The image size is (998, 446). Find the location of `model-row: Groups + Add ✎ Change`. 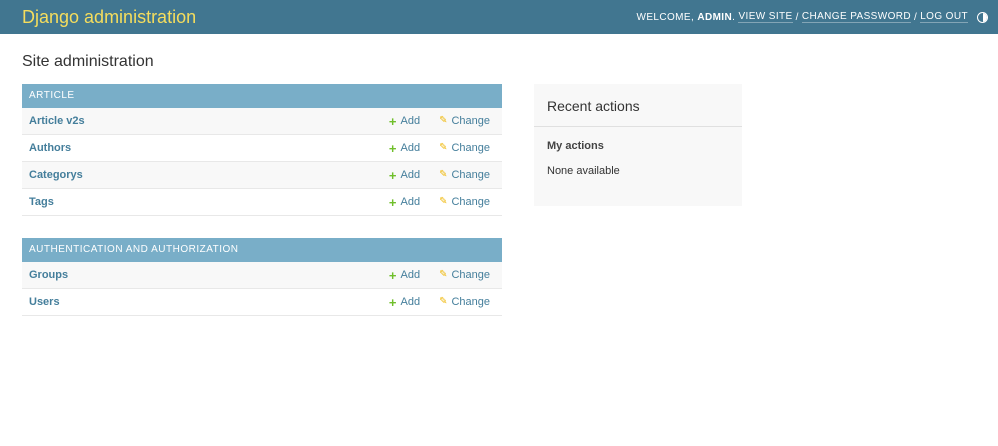

model-row: Groups + Add ✎ Change is located at coordinates (262, 275).